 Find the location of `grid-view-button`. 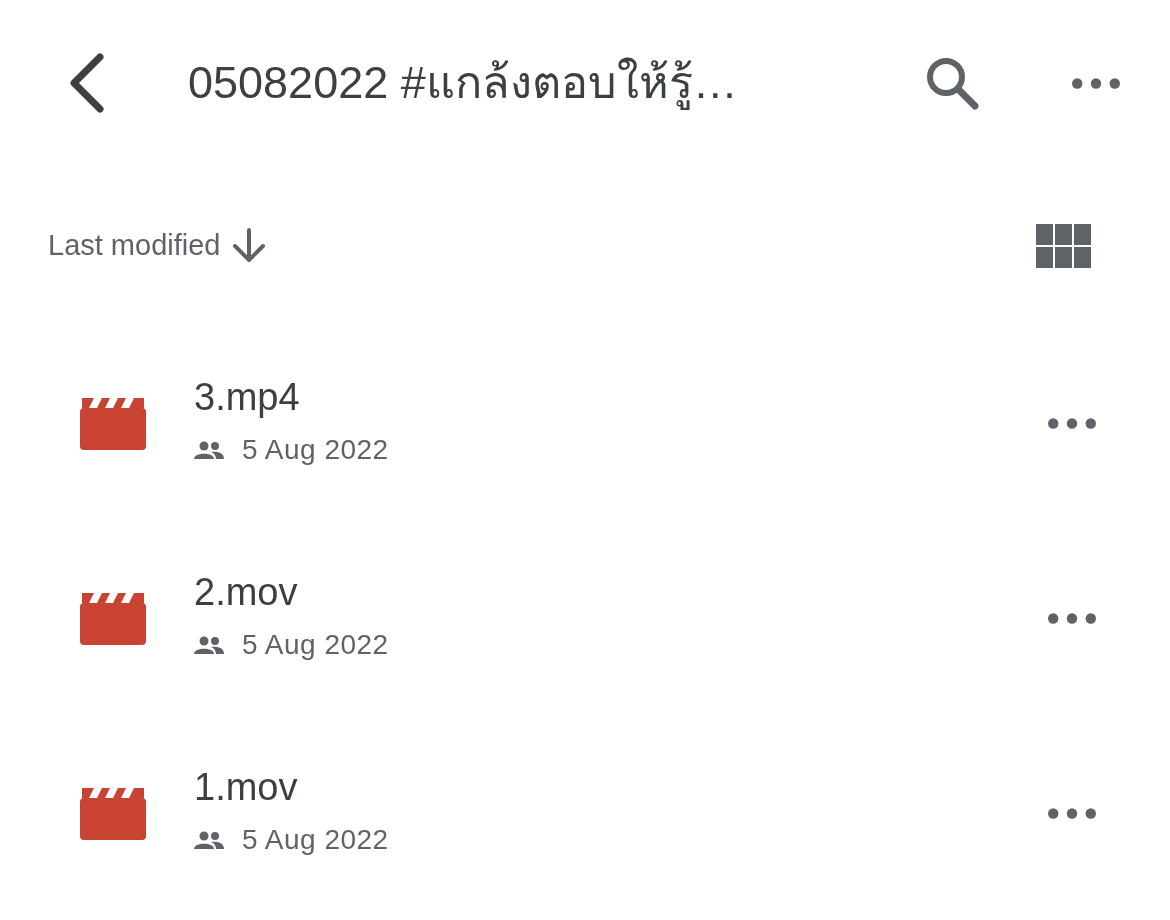

grid-view-button is located at coordinates (1064, 246).